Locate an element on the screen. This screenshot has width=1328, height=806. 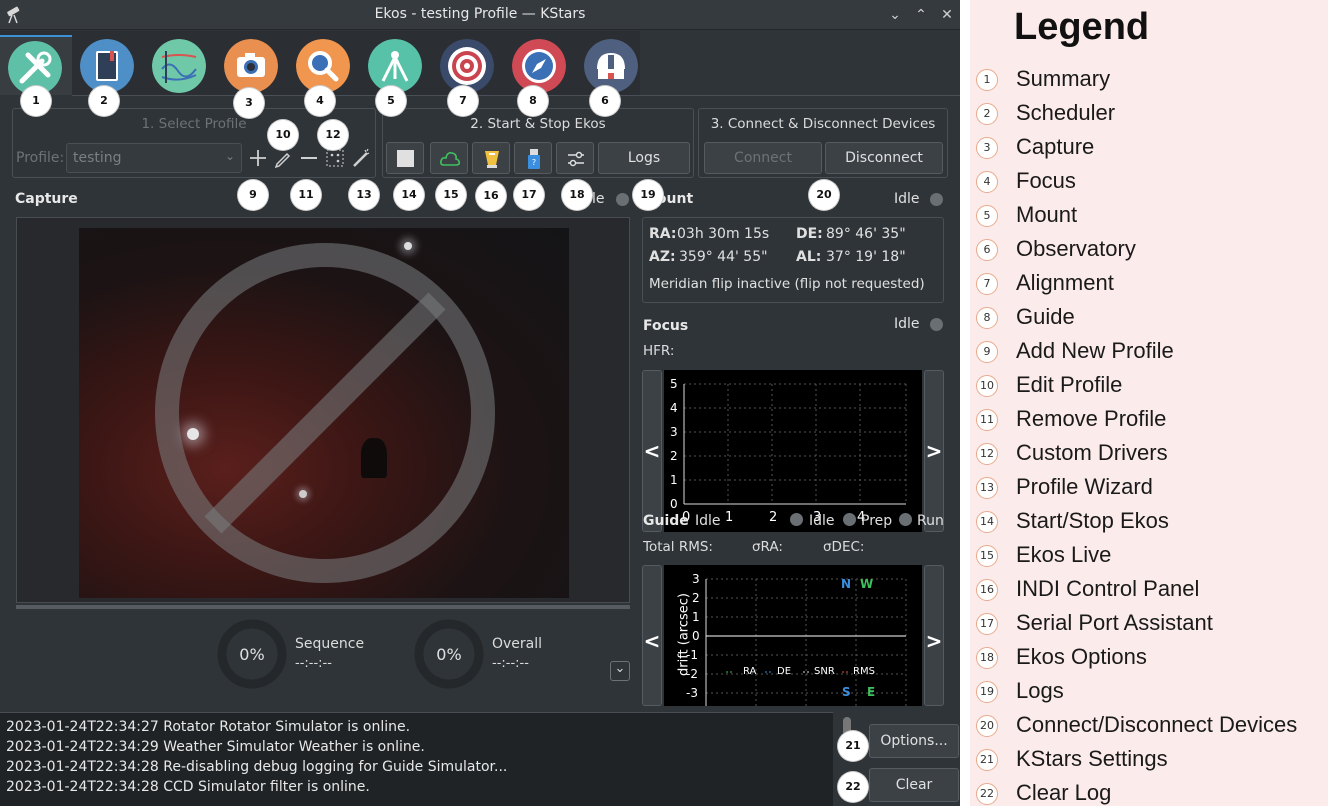
legend-number-badge: 15 is located at coordinates (987, 556).